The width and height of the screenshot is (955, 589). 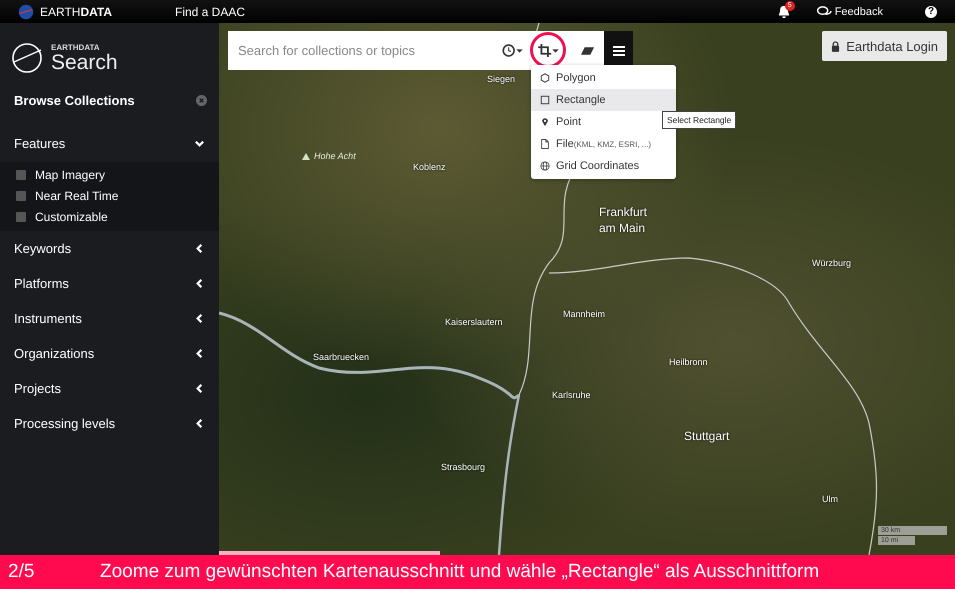 What do you see at coordinates (584, 314) in the screenshot?
I see `map-place-label: Mannheim` at bounding box center [584, 314].